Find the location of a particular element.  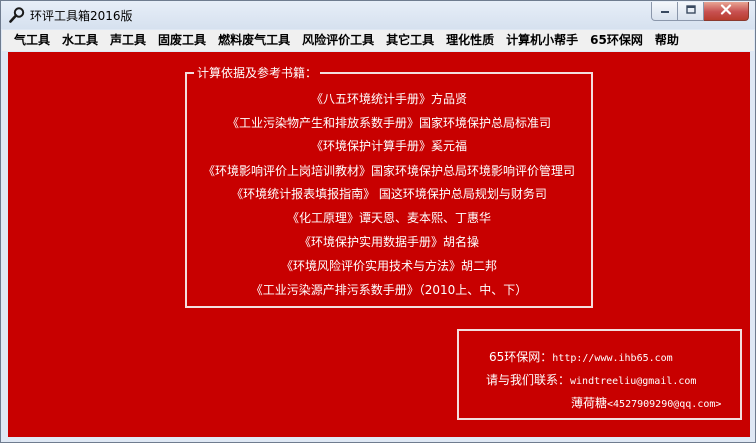

contact-label: 请与我们联系： is located at coordinates (528, 380).